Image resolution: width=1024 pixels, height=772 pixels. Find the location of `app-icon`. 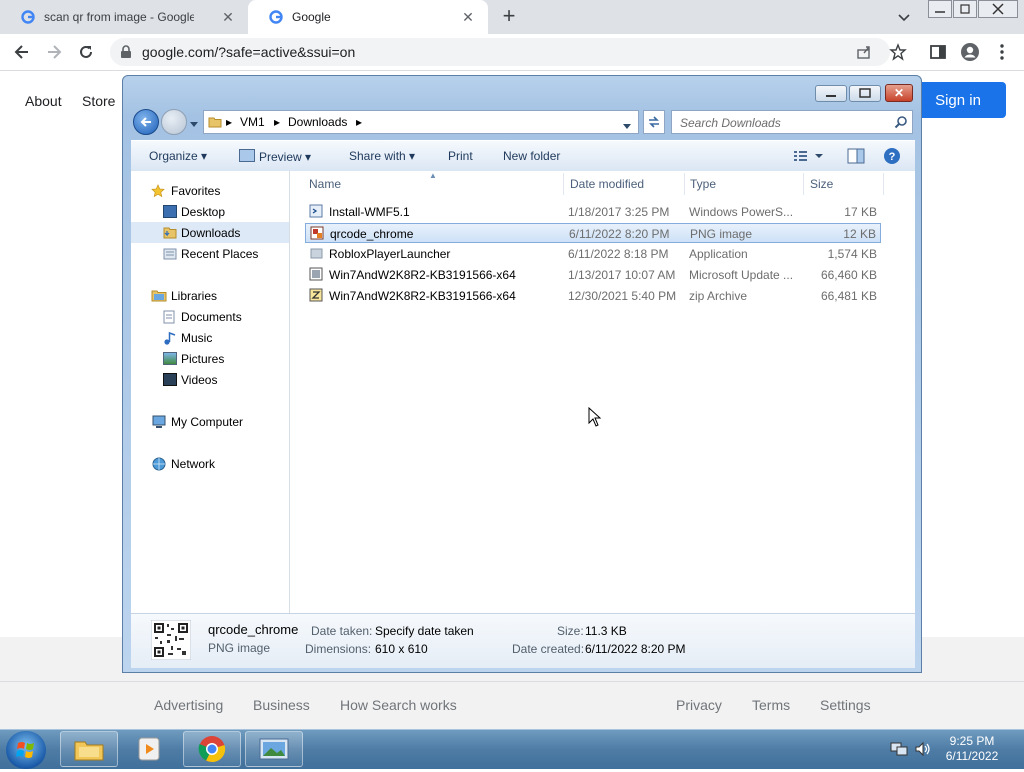

app-icon is located at coordinates (316, 253).